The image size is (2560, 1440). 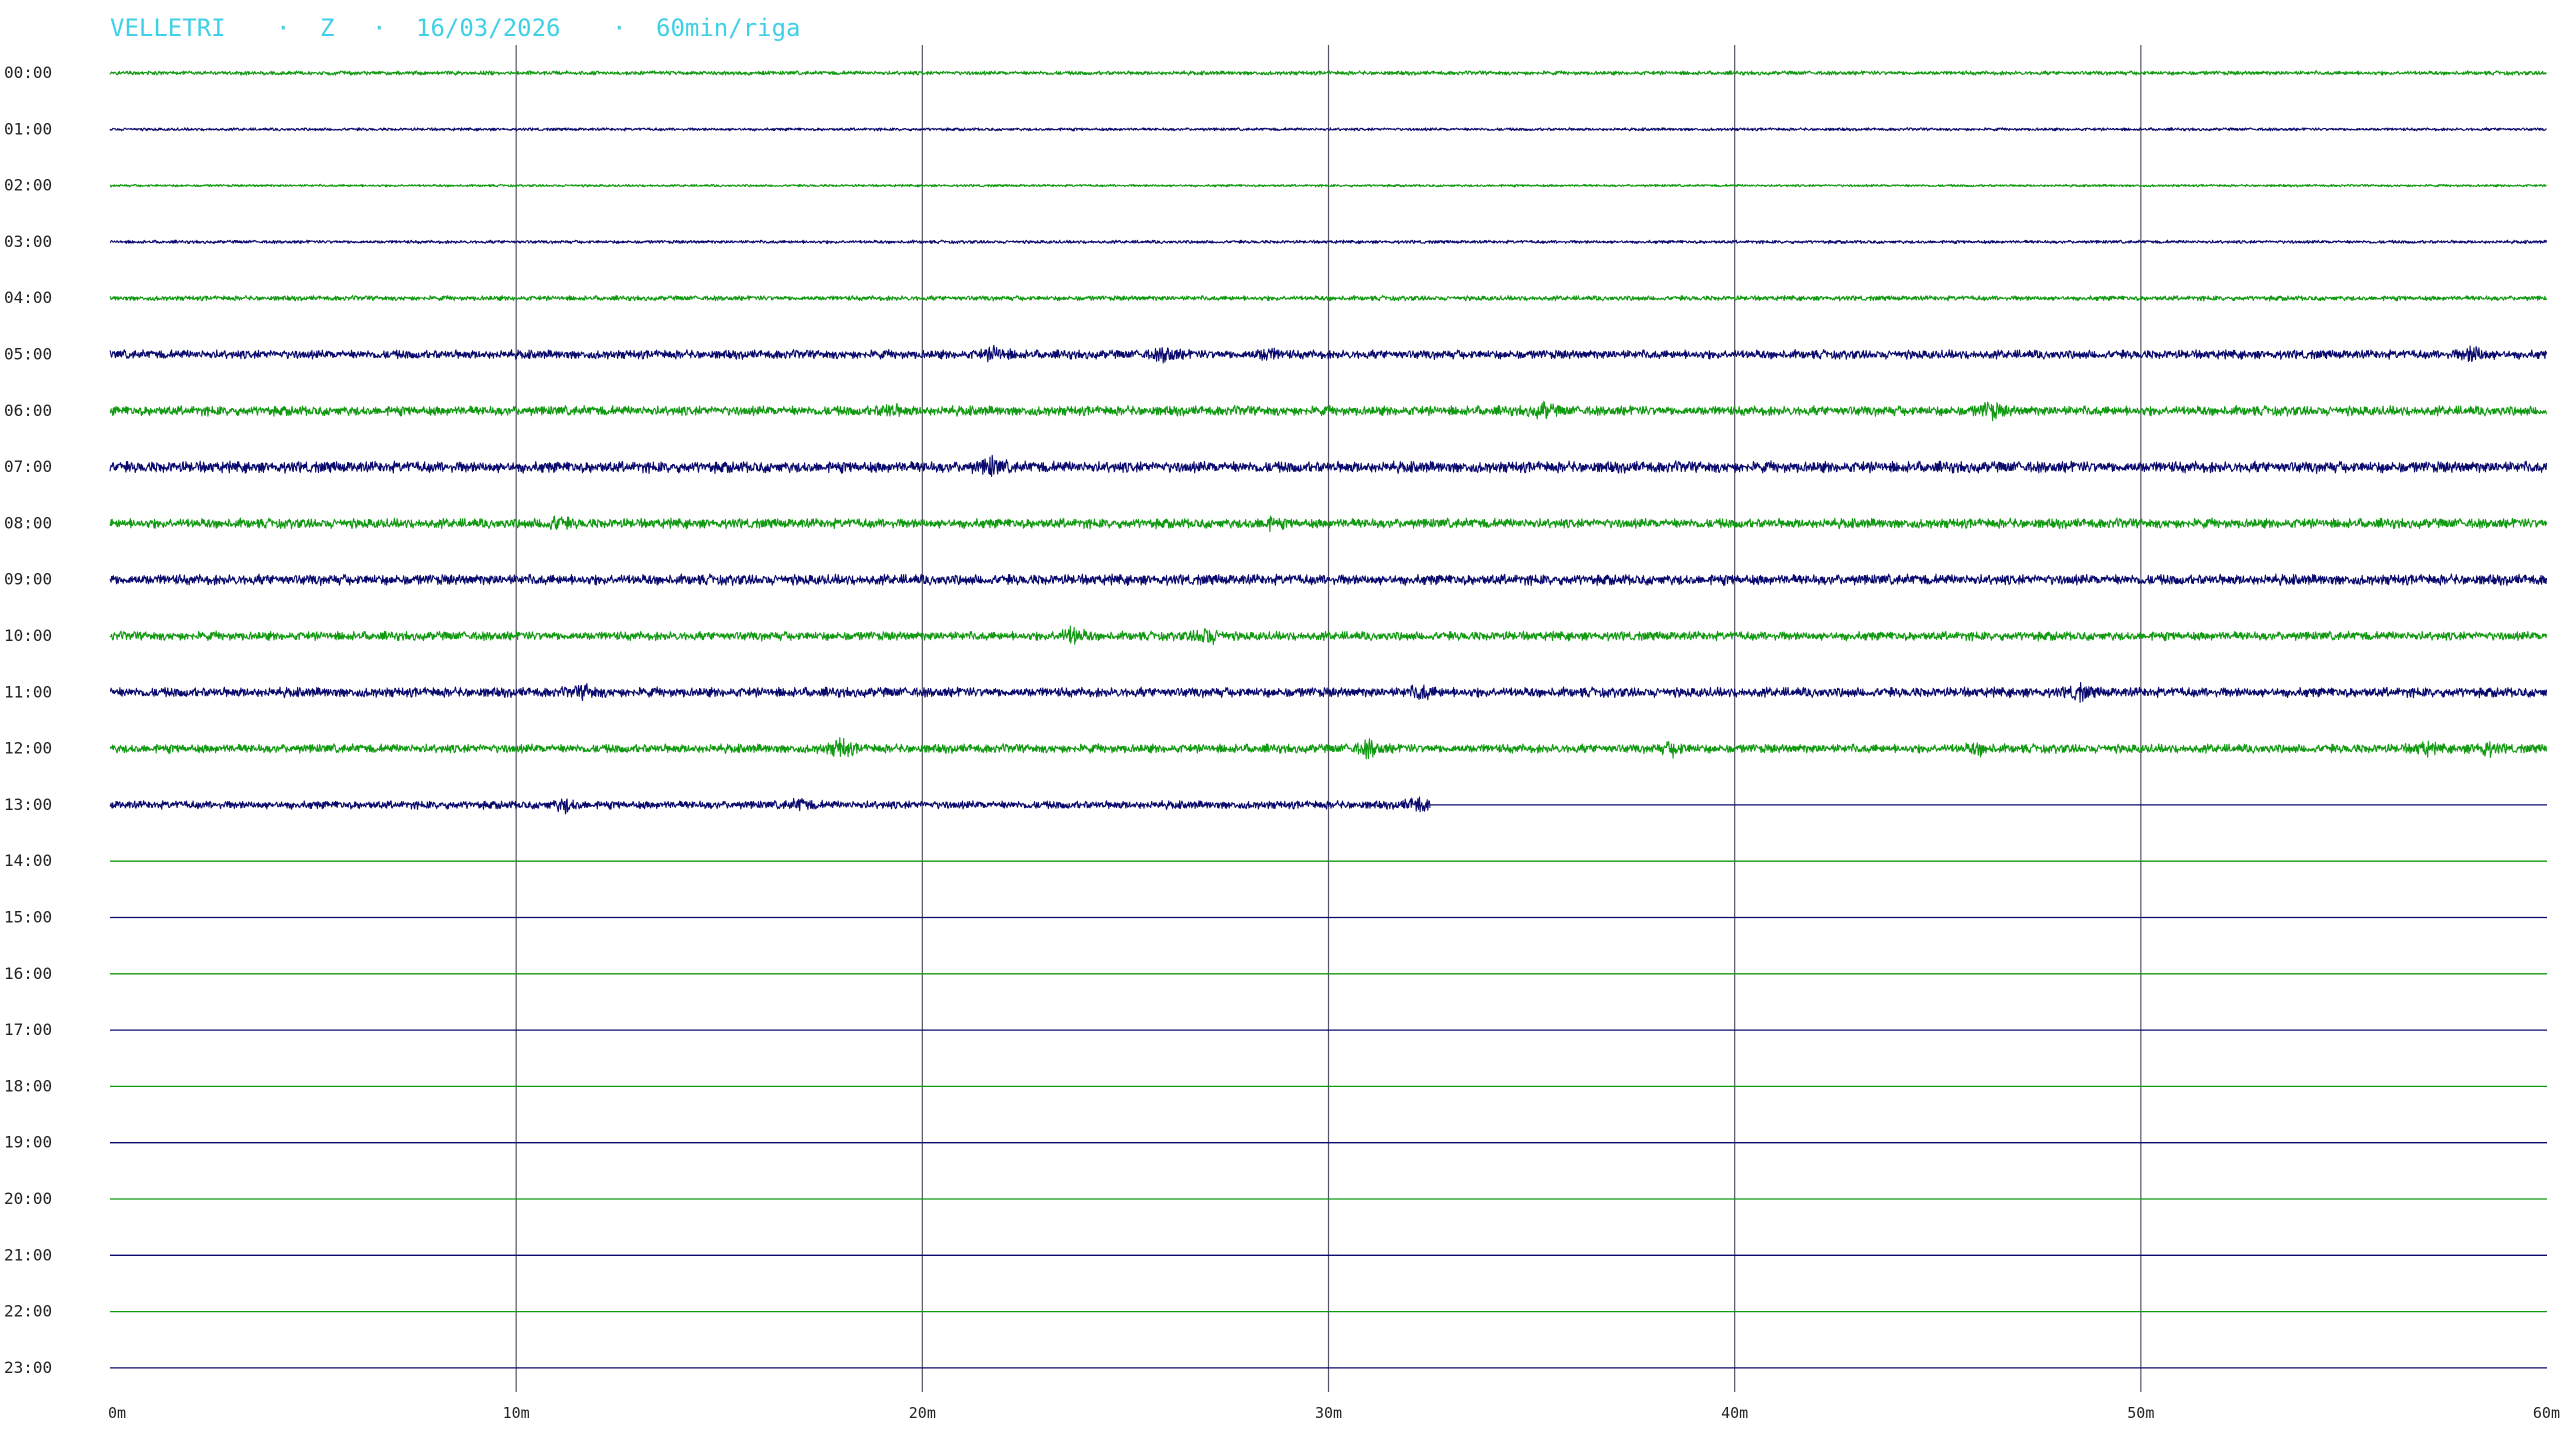 I want to click on hour-label: 09:00, so click(x=28, y=579).